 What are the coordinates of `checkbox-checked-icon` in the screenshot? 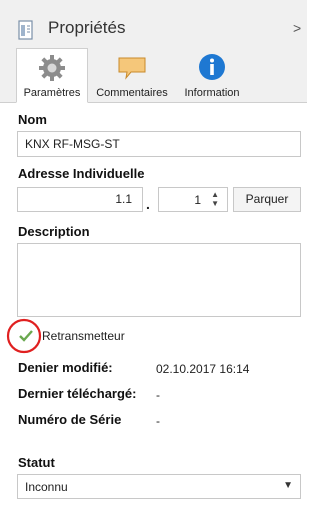 It's located at (26, 336).